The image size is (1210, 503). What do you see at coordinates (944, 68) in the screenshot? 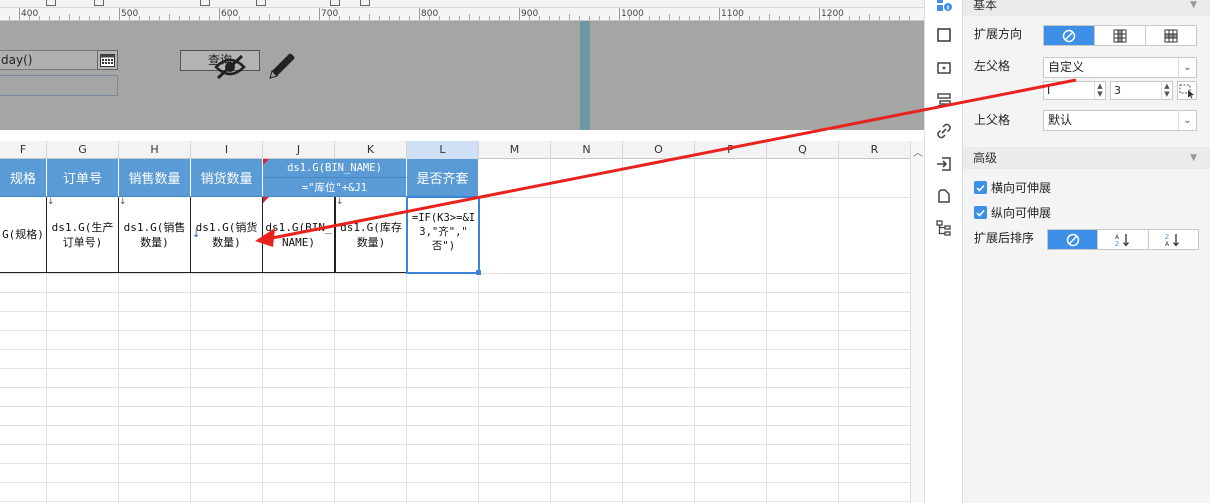
I see `widget-icon` at bounding box center [944, 68].